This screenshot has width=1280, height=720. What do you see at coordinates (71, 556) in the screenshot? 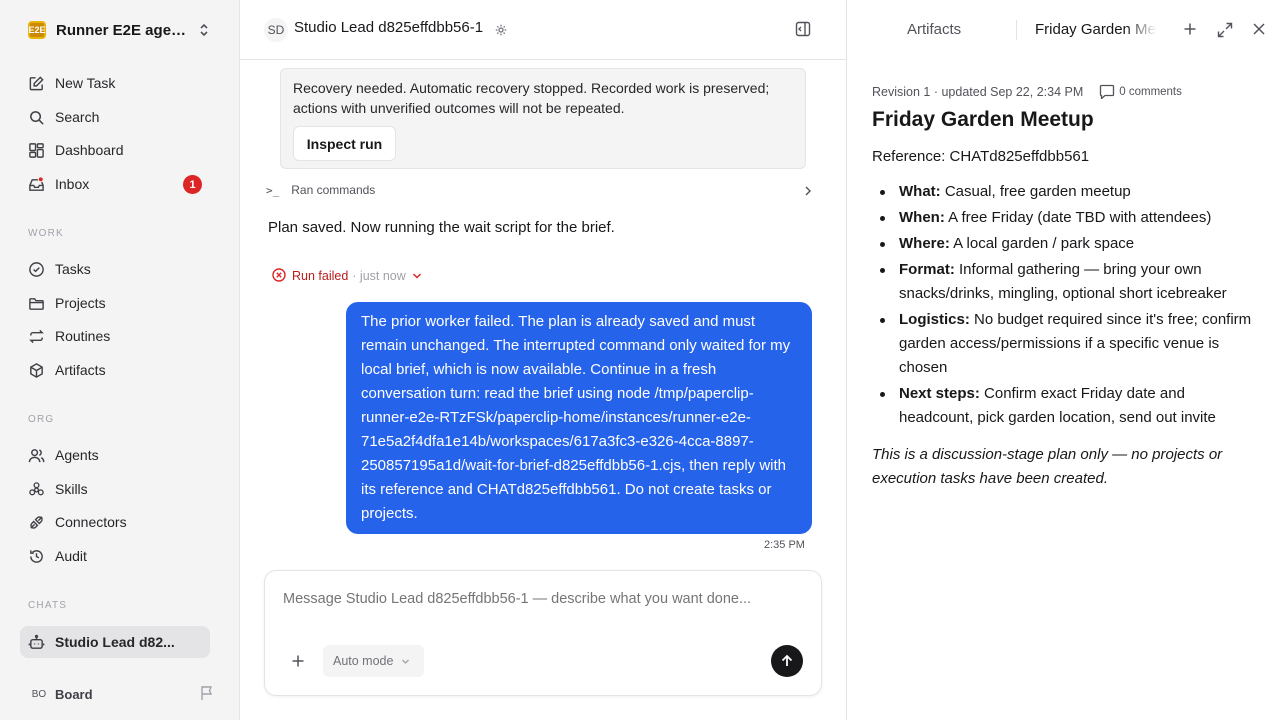
I see `sidebar-item-label: Audit` at bounding box center [71, 556].